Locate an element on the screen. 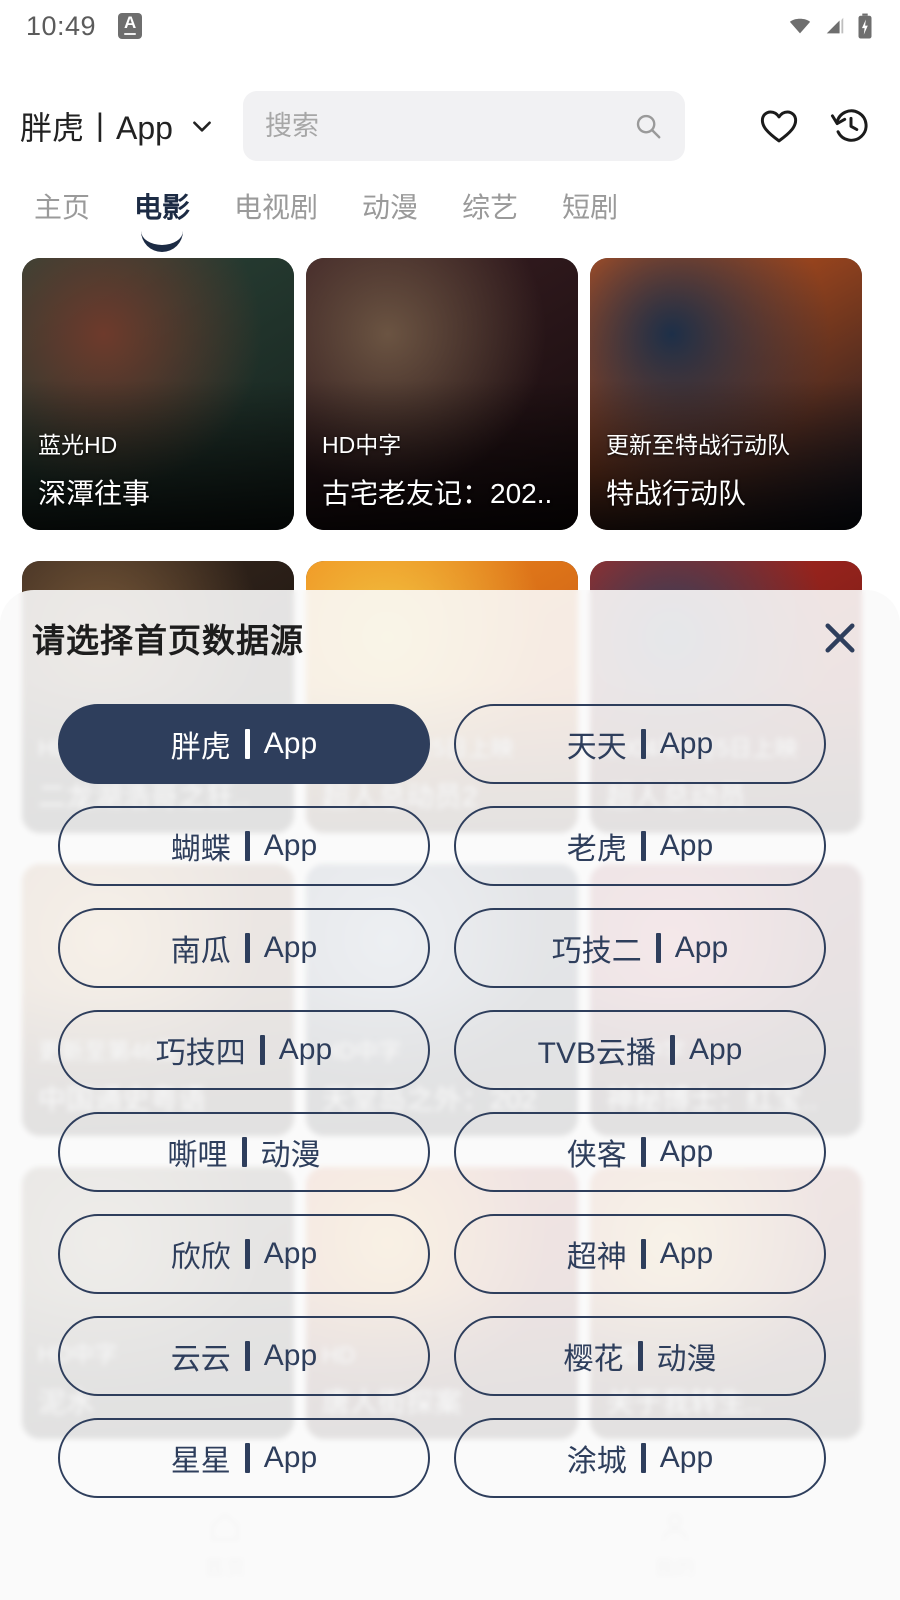  option-name: 天天 is located at coordinates (596, 747).